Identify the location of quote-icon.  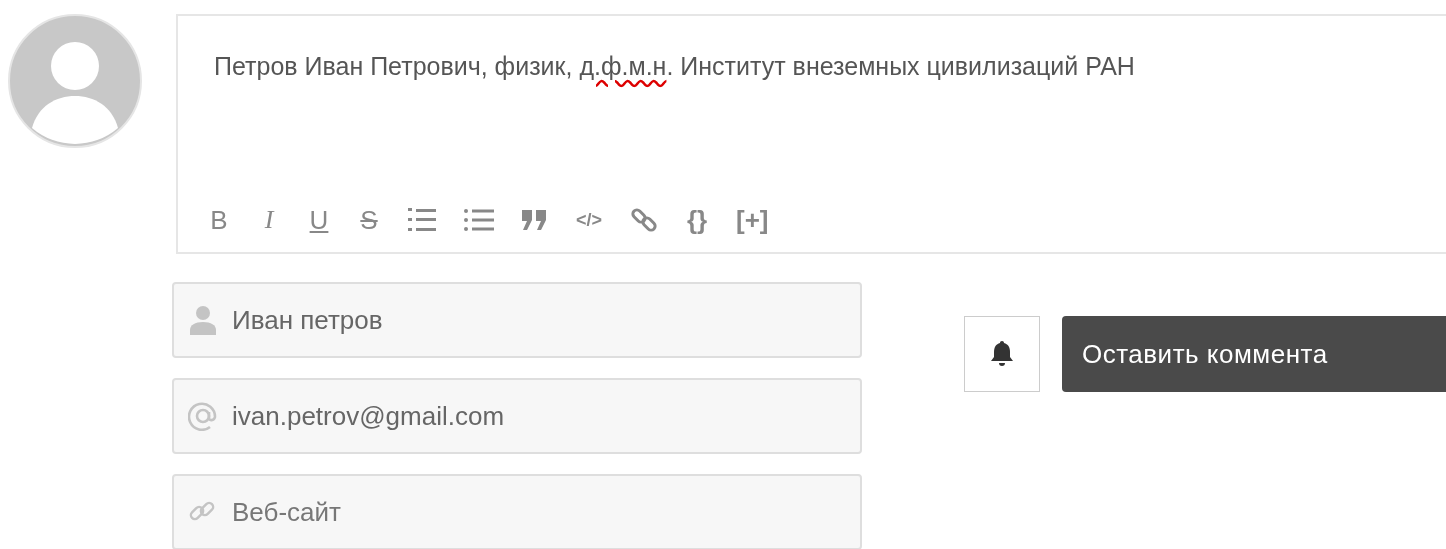
(535, 220).